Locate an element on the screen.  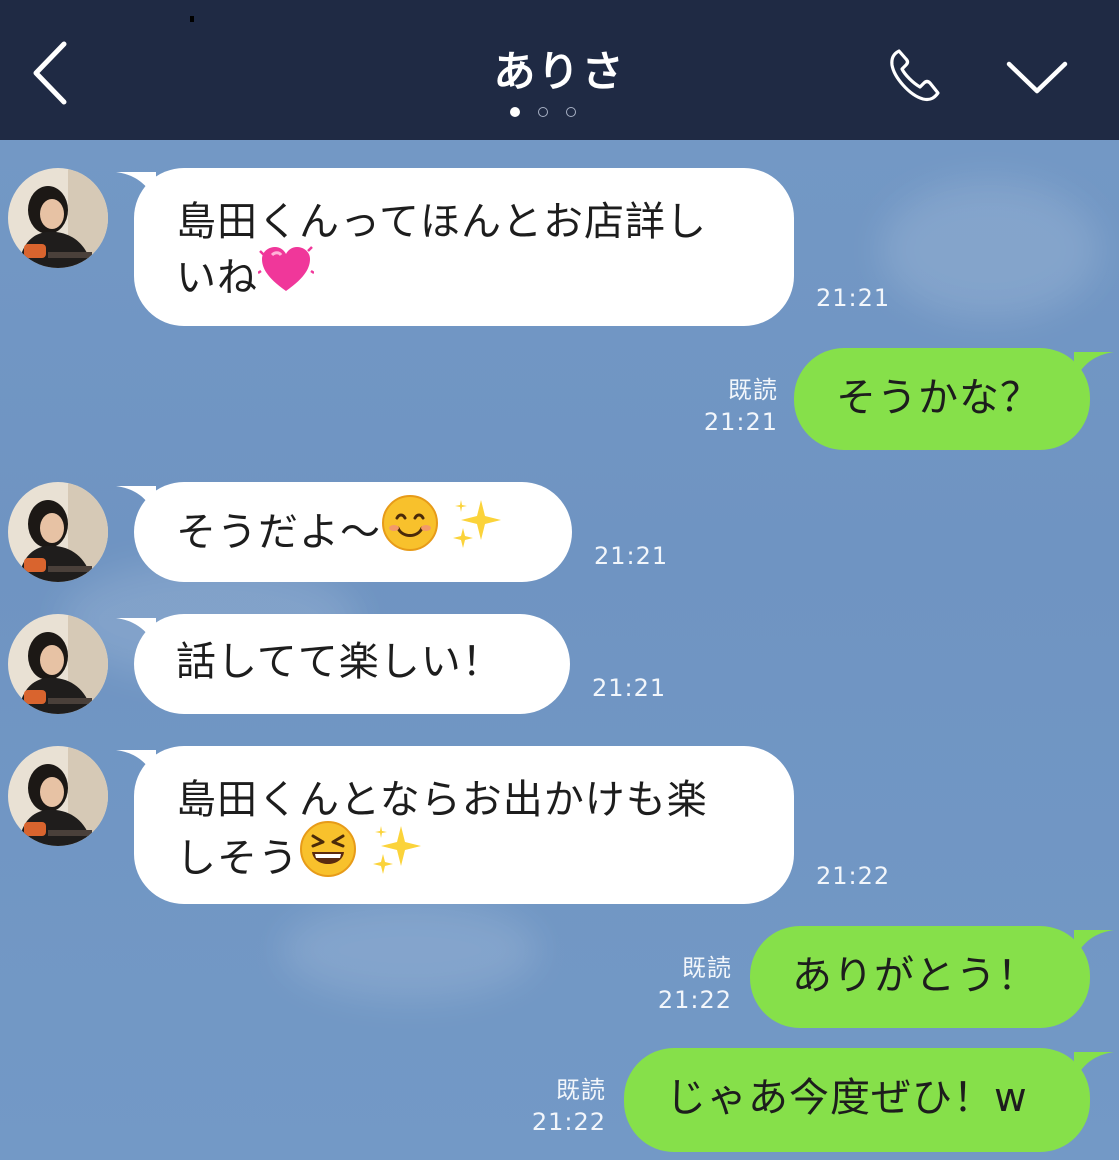
incoming-message: 島田くんってほんとお店詳し いね is located at coordinates (464, 247).